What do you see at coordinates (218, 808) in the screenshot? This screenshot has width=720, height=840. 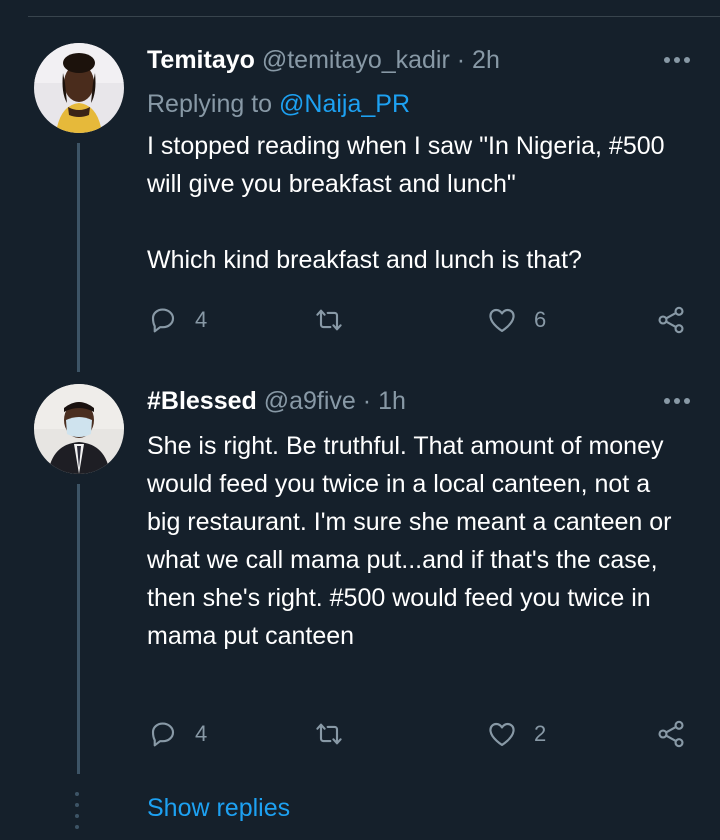 I see `show-replies-link: Show replies` at bounding box center [218, 808].